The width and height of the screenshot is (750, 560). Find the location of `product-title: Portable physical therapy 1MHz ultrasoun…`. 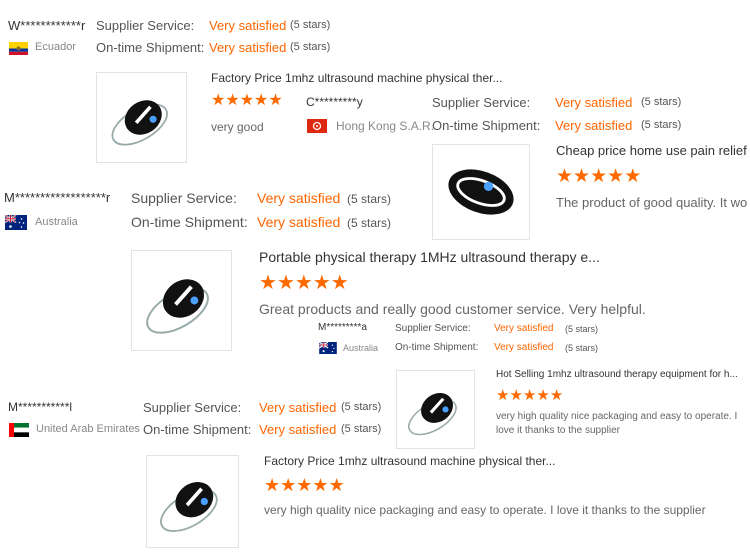

product-title: Portable physical therapy 1MHz ultrasoun… is located at coordinates (429, 257).